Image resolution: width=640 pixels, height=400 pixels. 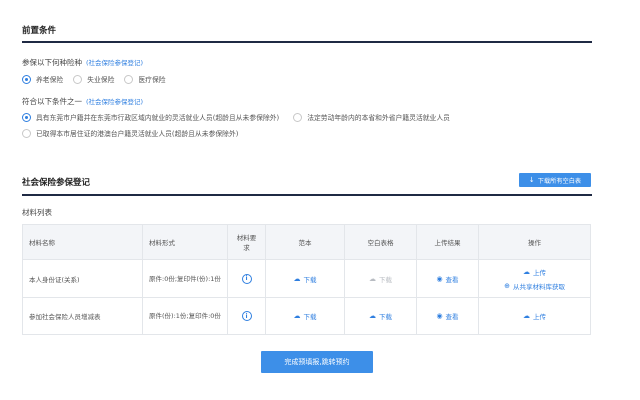 I want to click on insurance-type-radios: 养老保险 失业保险 医疗保险, so click(x=99, y=79).